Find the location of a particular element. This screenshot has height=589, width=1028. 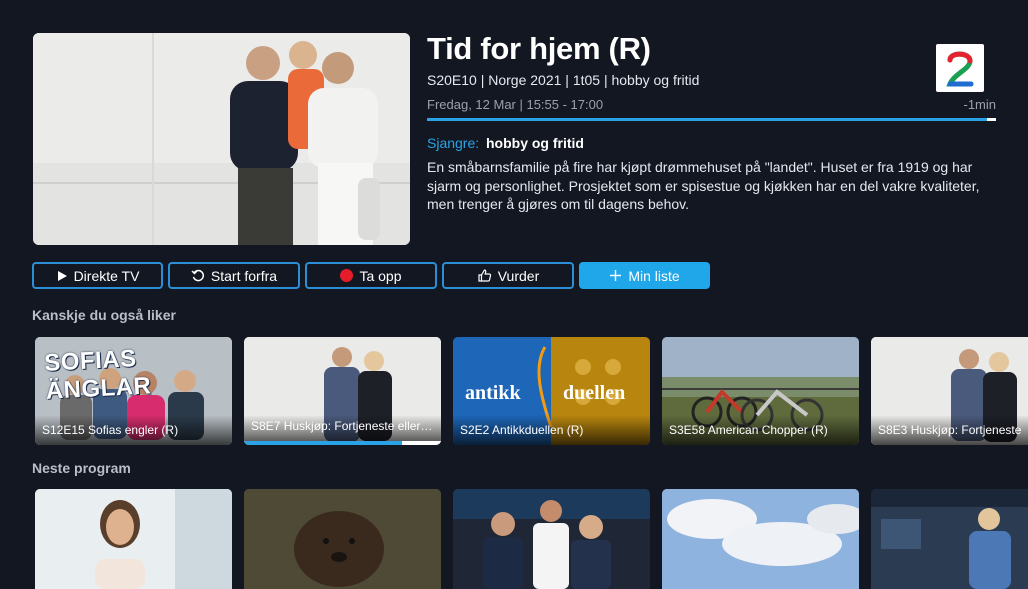

thumbs-up-icon is located at coordinates (484, 275).